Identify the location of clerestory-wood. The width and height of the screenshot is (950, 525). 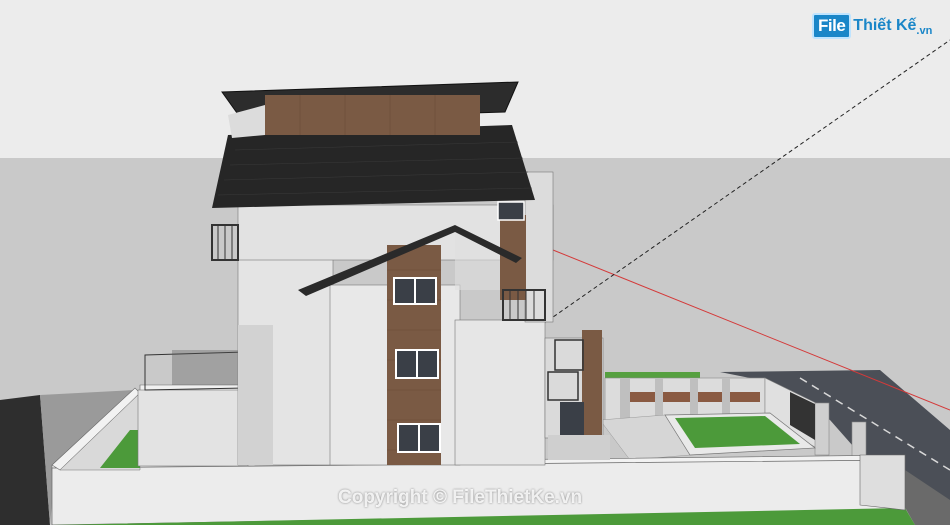
(372, 115).